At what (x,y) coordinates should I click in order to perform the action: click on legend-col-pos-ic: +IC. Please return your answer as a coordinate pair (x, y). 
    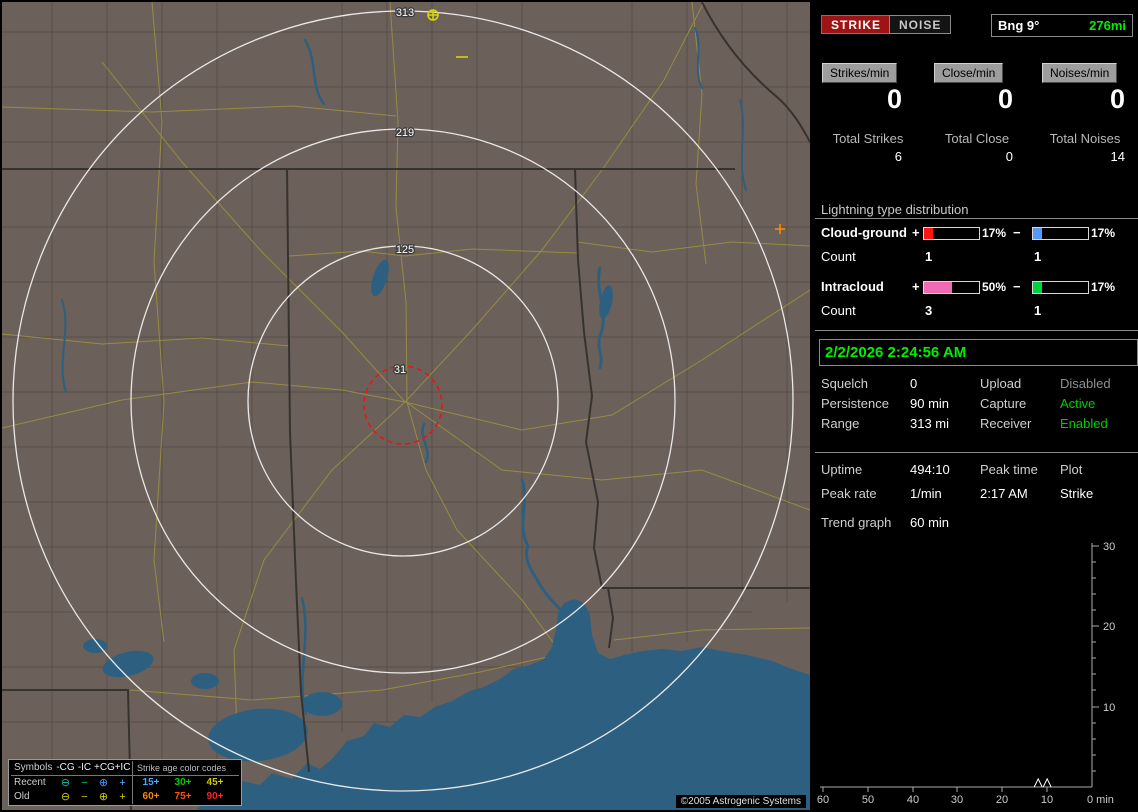
    Looking at the image, I should click on (122, 767).